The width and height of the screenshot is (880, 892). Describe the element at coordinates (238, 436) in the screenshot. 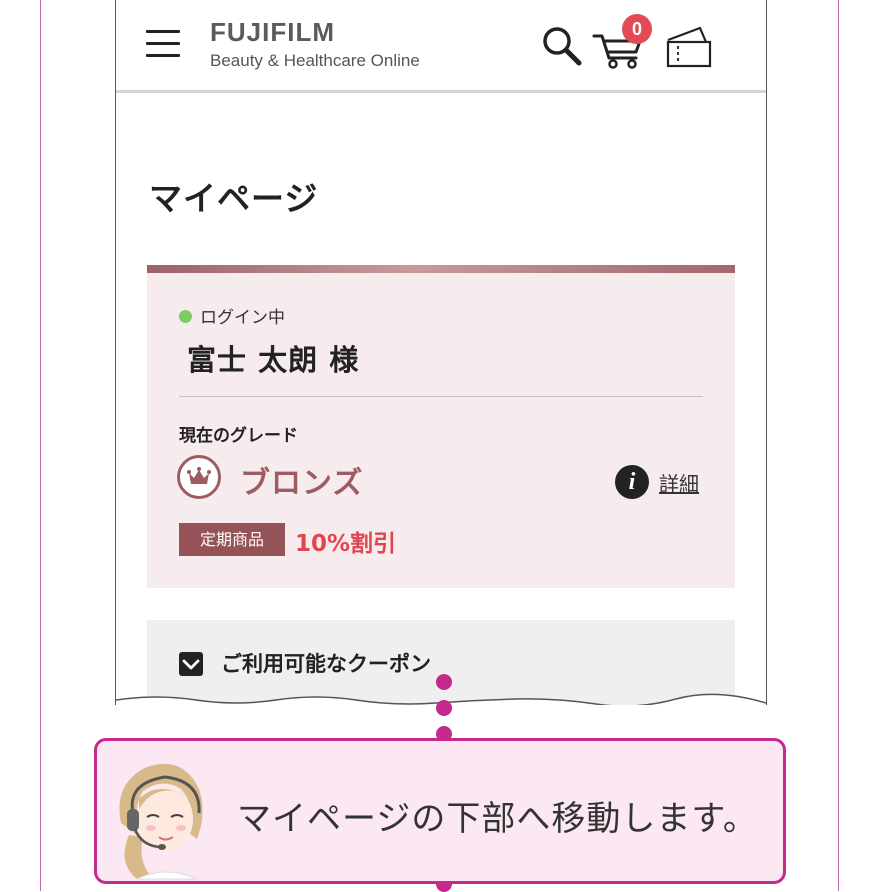

I see `grade-label: 現在のグレード` at that location.